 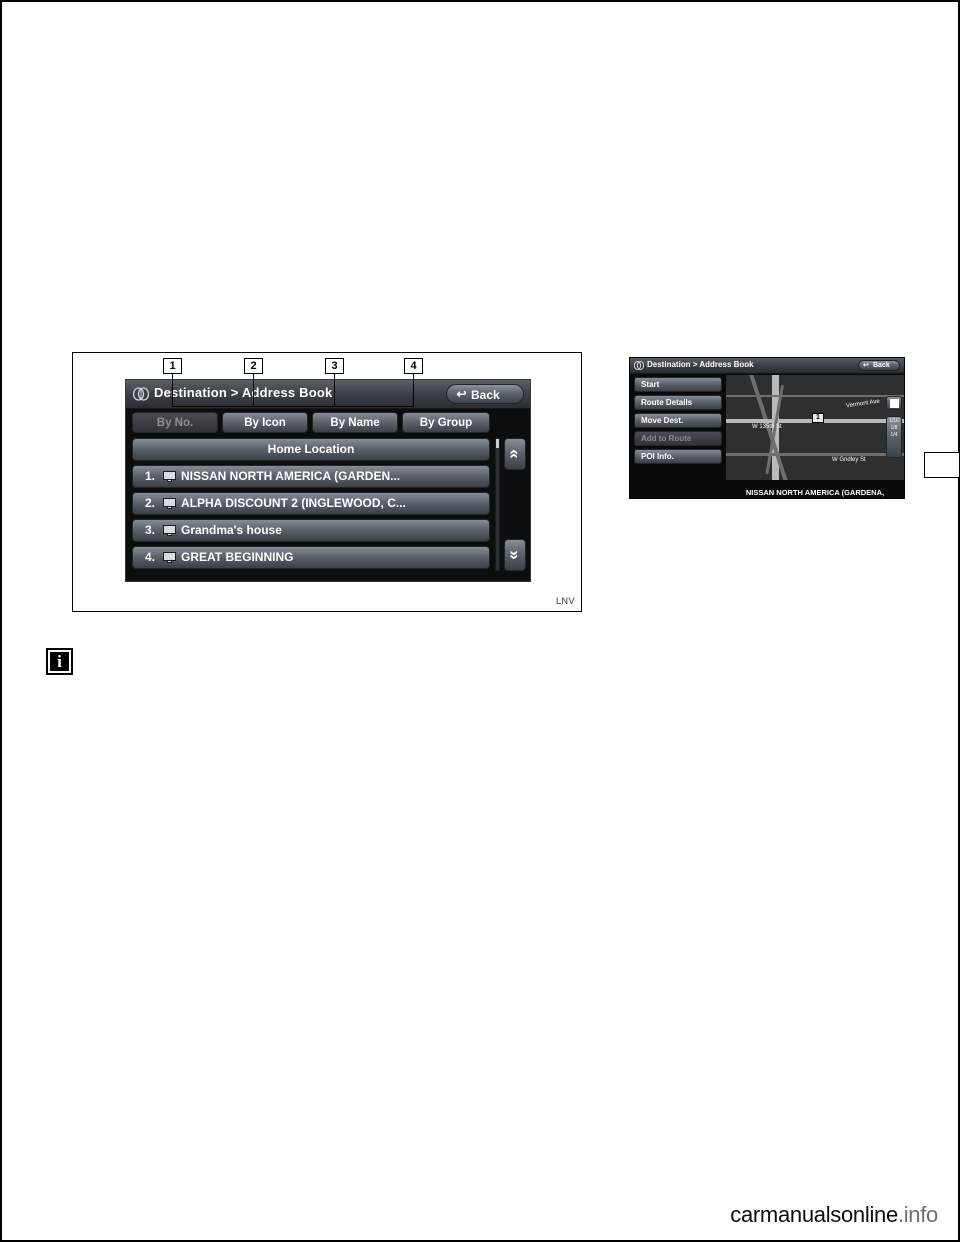 What do you see at coordinates (894, 421) in the screenshot?
I see `zoom-label-1: 1/16` at bounding box center [894, 421].